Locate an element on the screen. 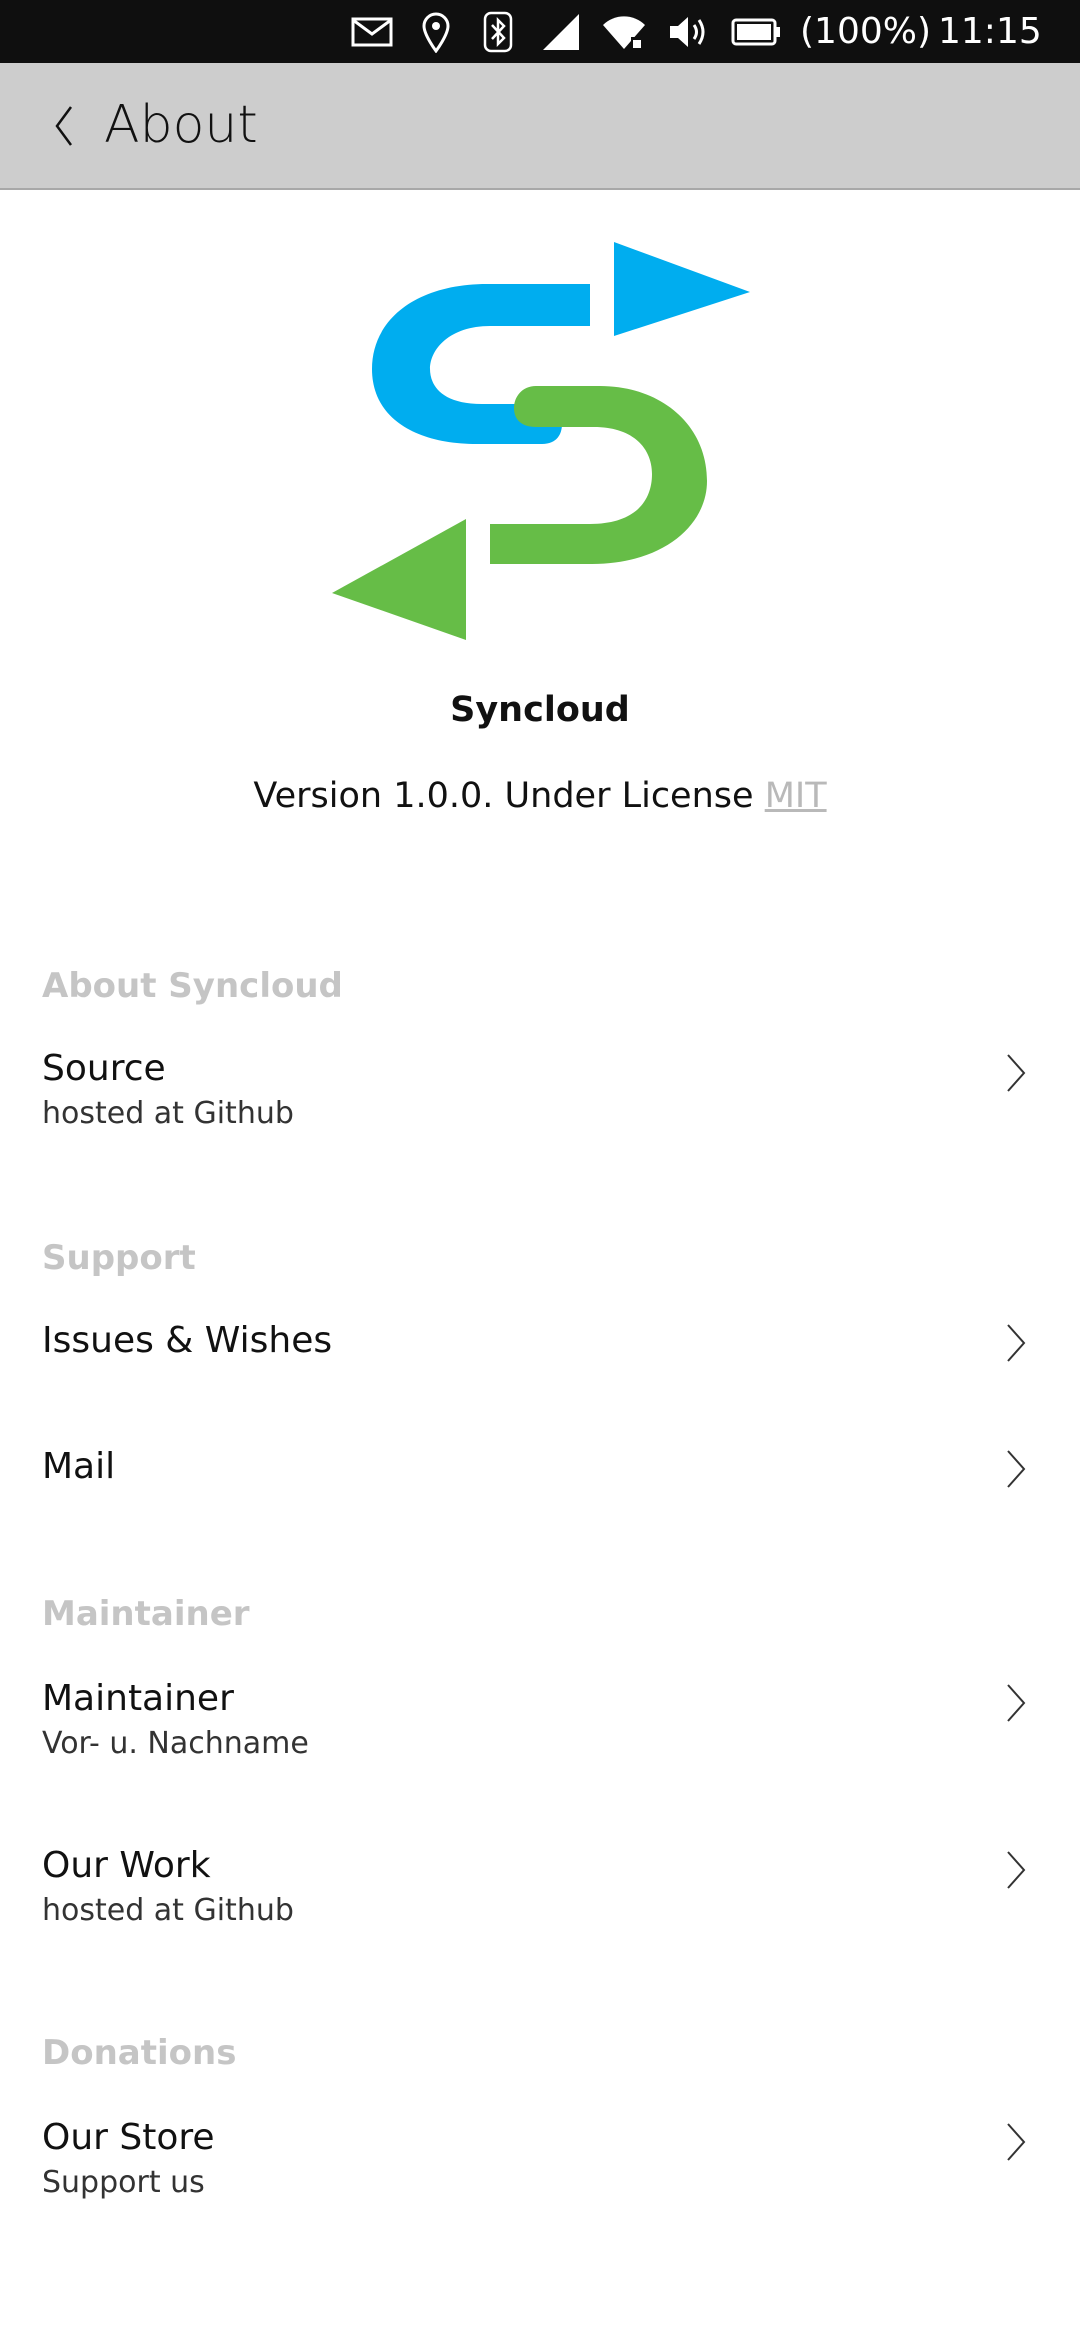 The width and height of the screenshot is (1080, 2340). status-bar: (100%) 11:15 is located at coordinates (540, 31).